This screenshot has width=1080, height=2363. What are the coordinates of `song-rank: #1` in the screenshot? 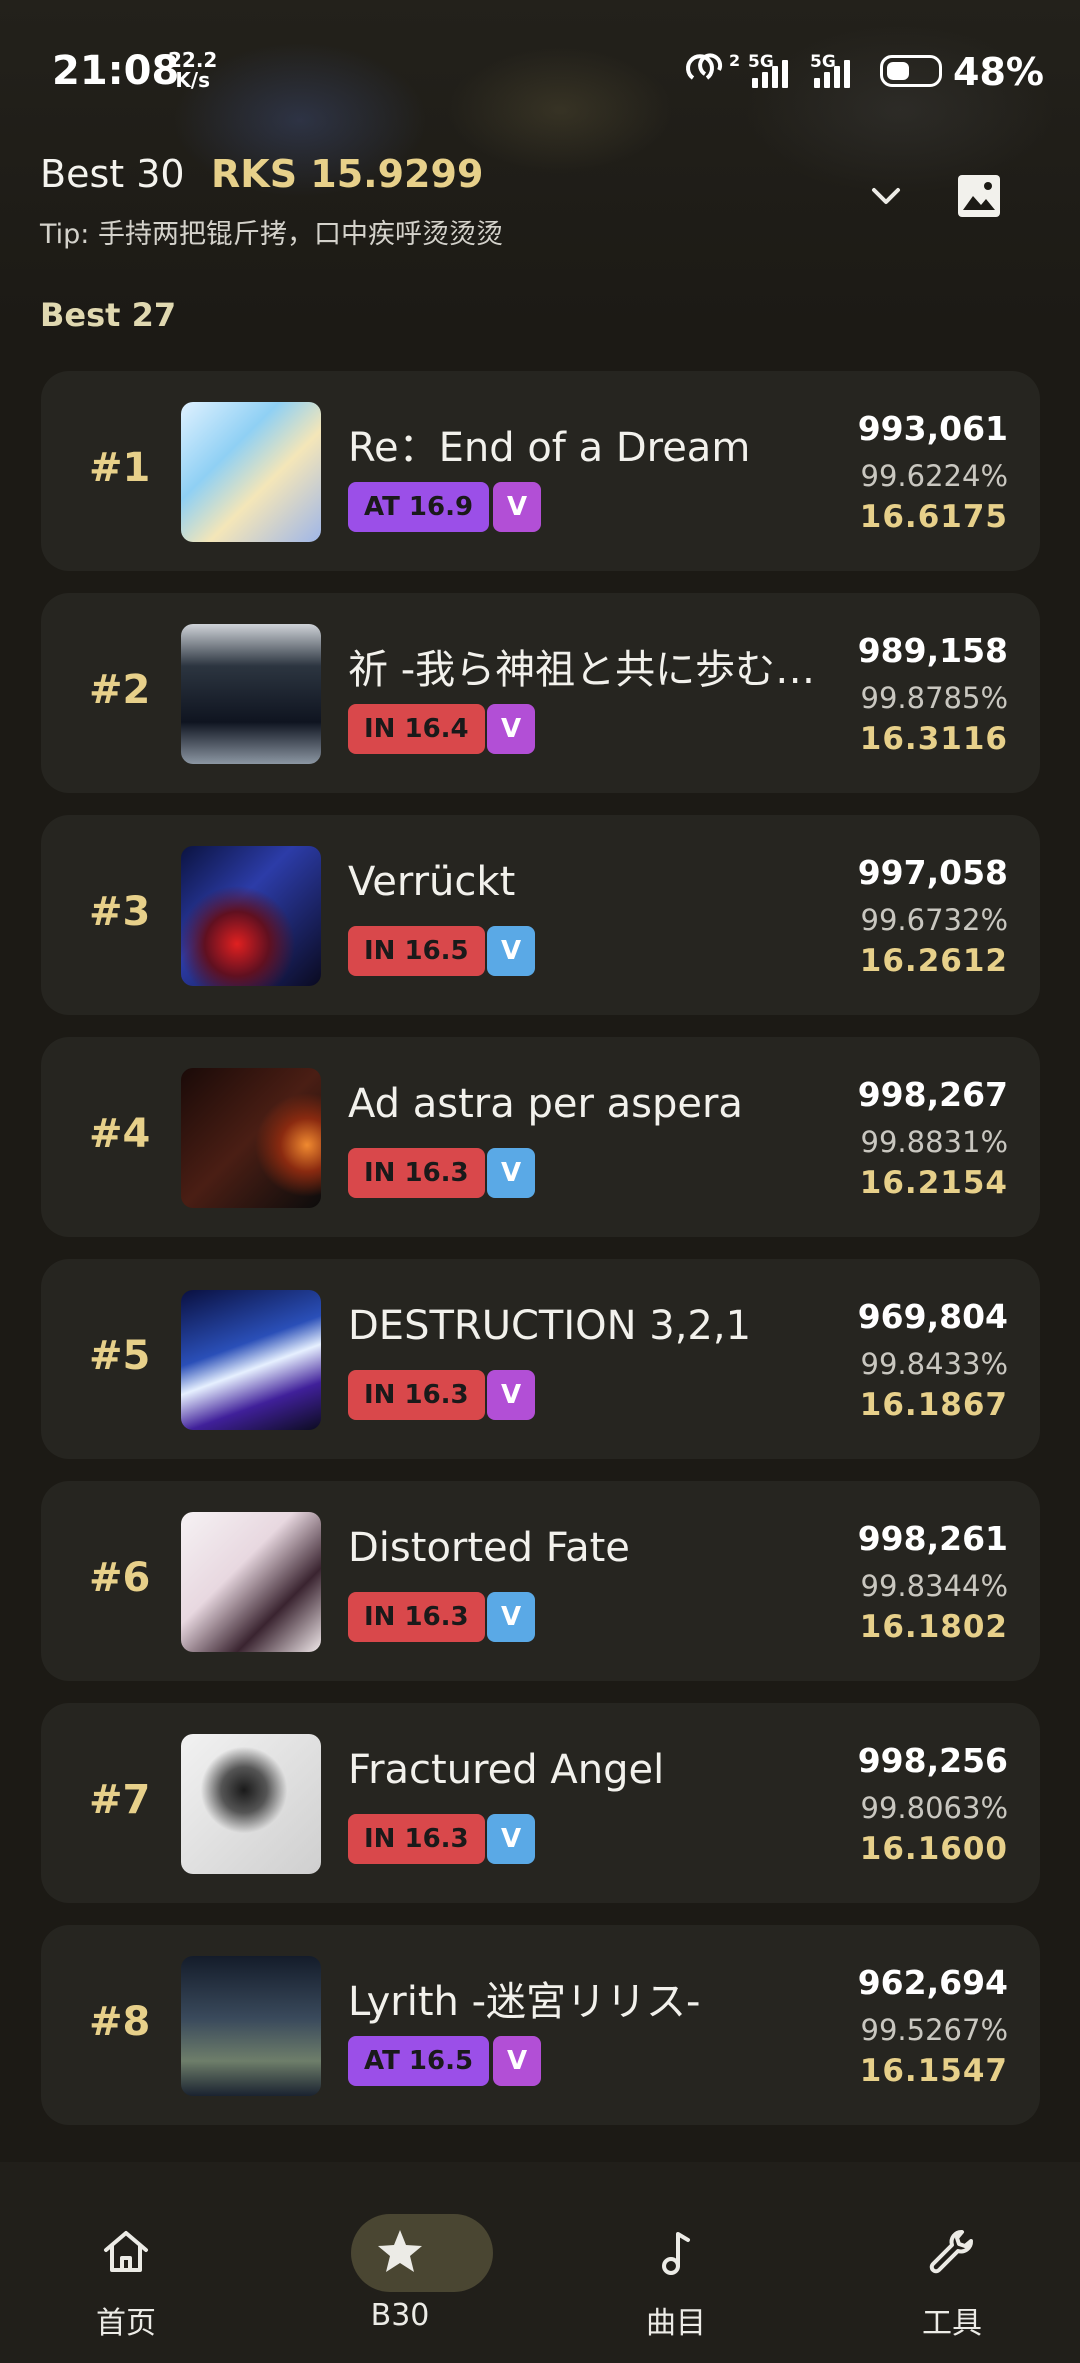 It's located at (120, 468).